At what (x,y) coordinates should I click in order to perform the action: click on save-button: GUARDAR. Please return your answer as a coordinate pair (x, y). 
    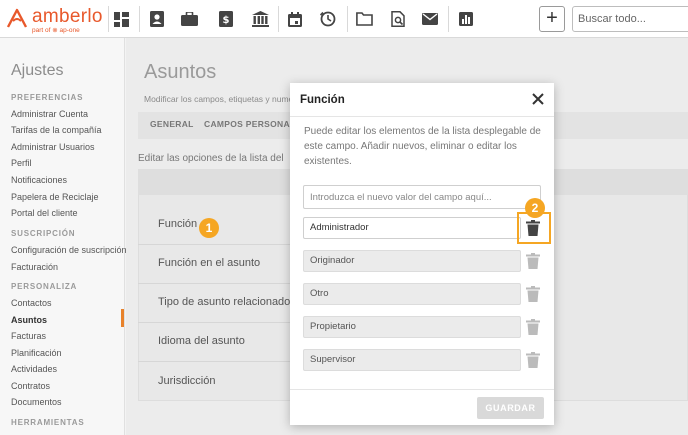
    Looking at the image, I should click on (510, 408).